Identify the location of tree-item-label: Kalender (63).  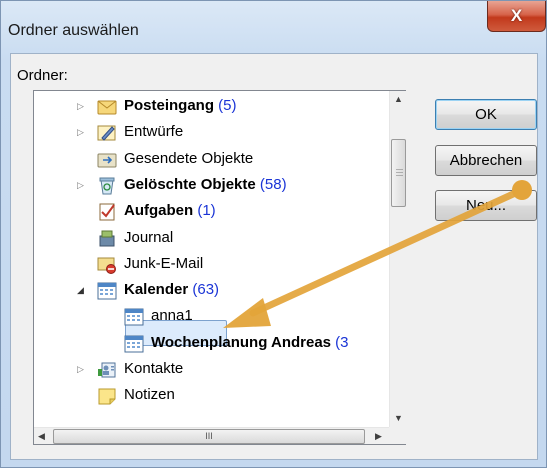
(171, 289).